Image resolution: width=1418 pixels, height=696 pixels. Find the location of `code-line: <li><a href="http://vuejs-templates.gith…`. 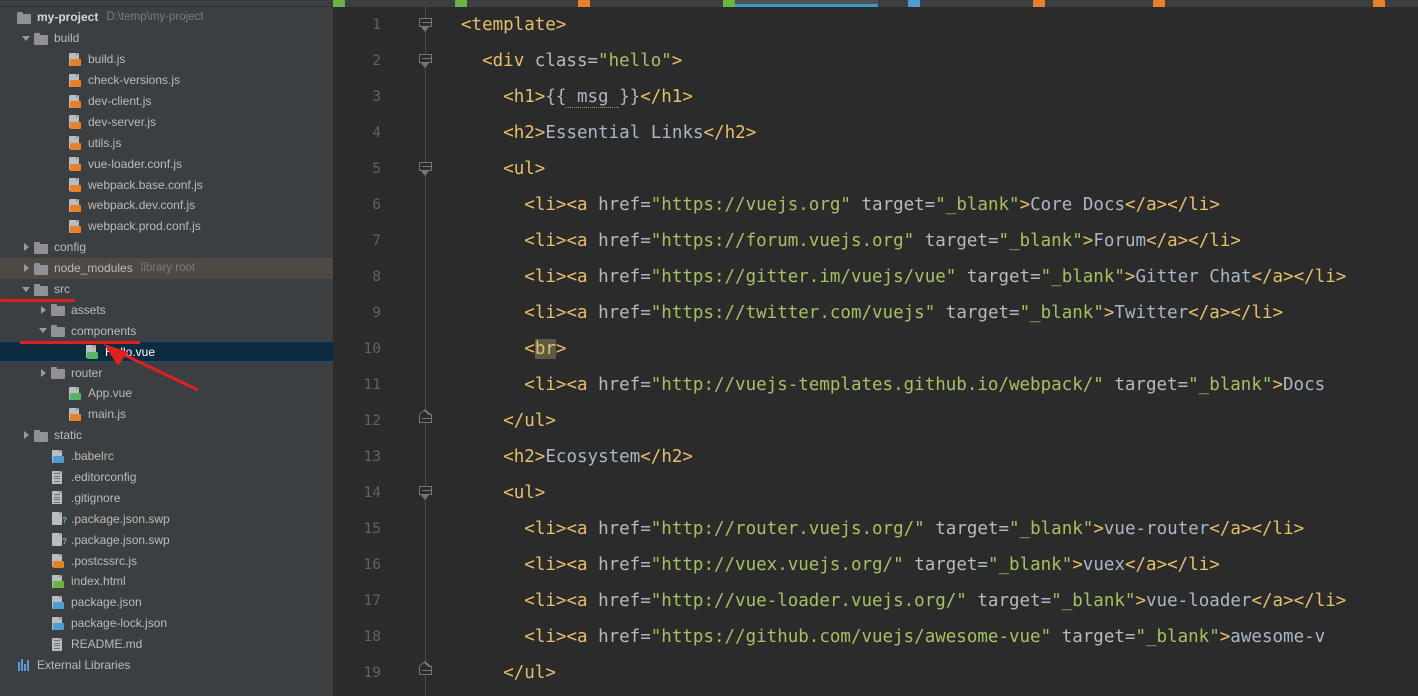

code-line: <li><a href="http://vuejs-templates.gith… is located at coordinates (939, 385).